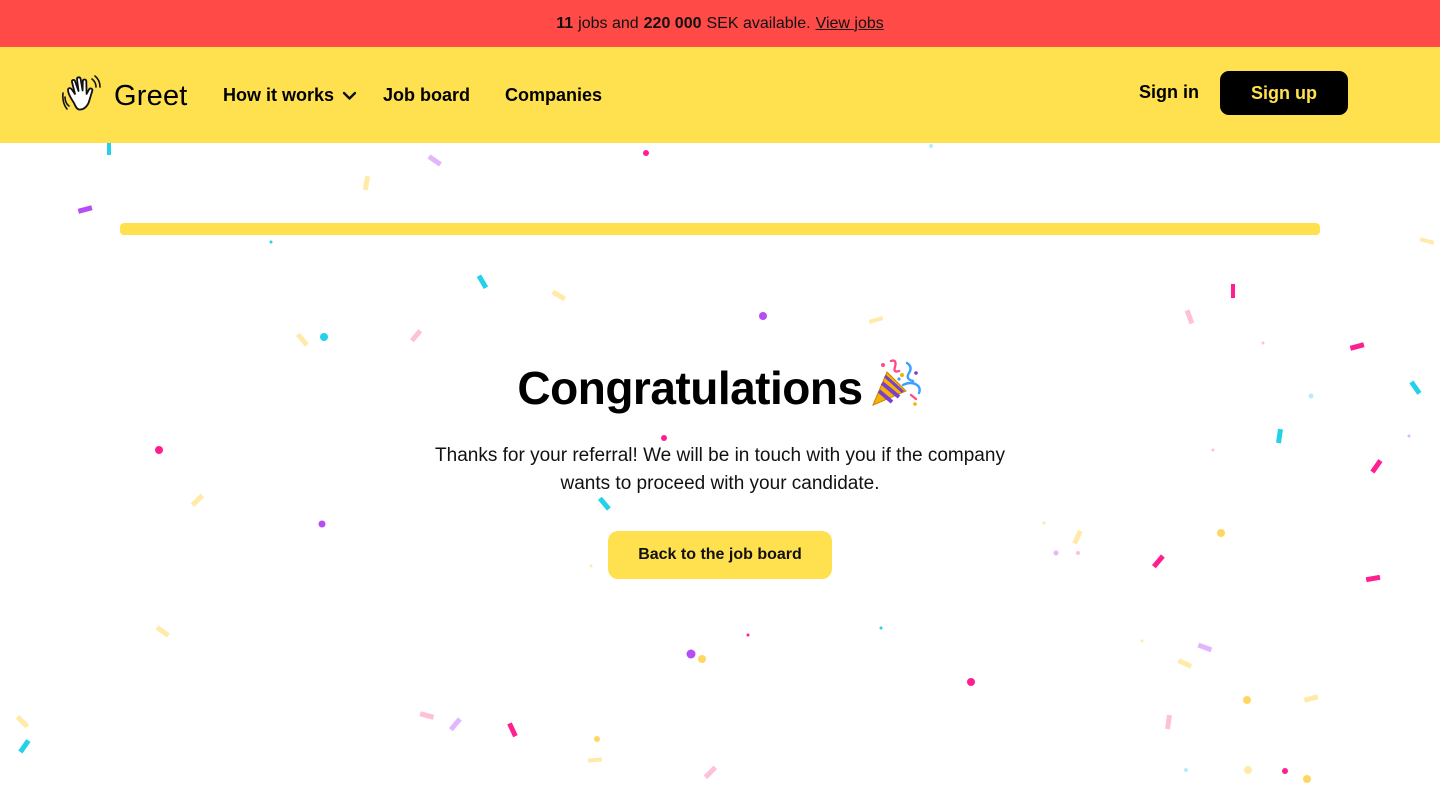 This screenshot has height=787, width=1440. What do you see at coordinates (893, 387) in the screenshot?
I see `party-popper-icon` at bounding box center [893, 387].